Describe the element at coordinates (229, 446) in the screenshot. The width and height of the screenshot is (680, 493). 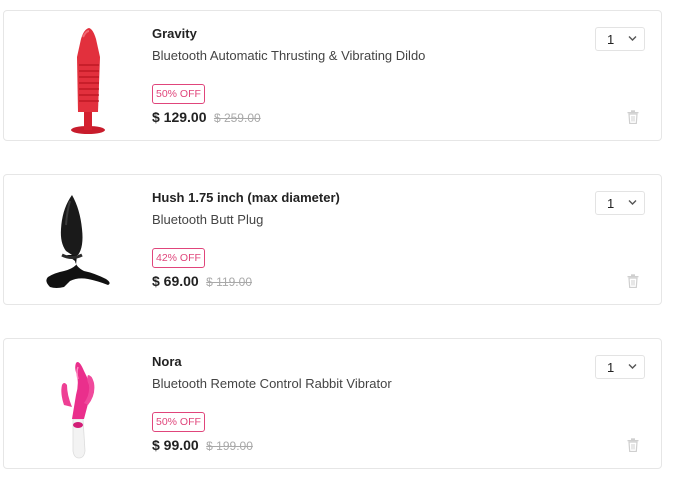
I see `original-price: $ 199.00` at that location.